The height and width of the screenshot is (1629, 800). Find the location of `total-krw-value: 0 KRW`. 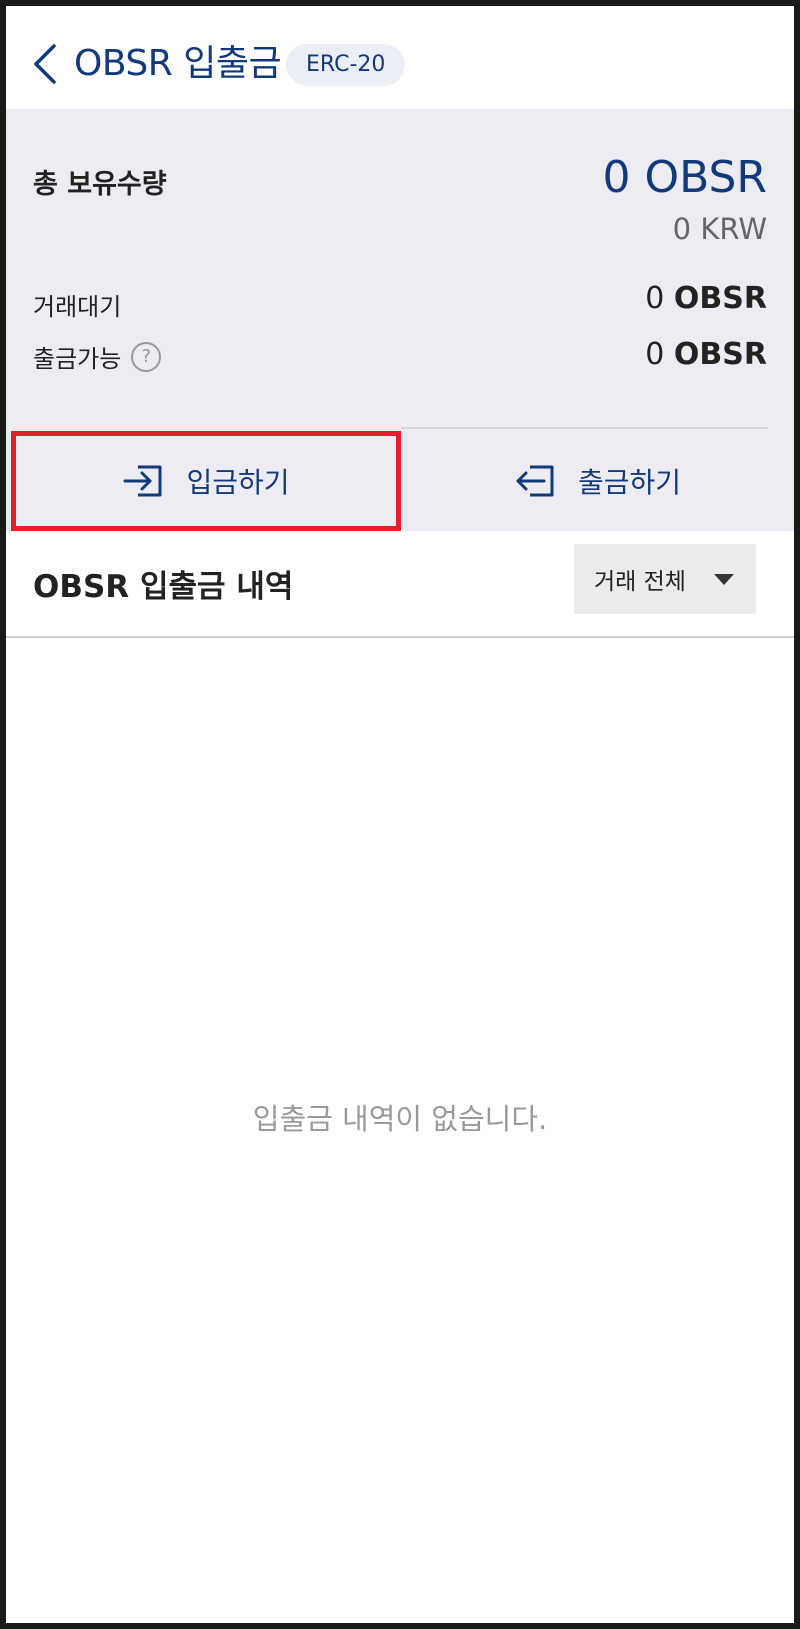

total-krw-value: 0 KRW is located at coordinates (719, 229).